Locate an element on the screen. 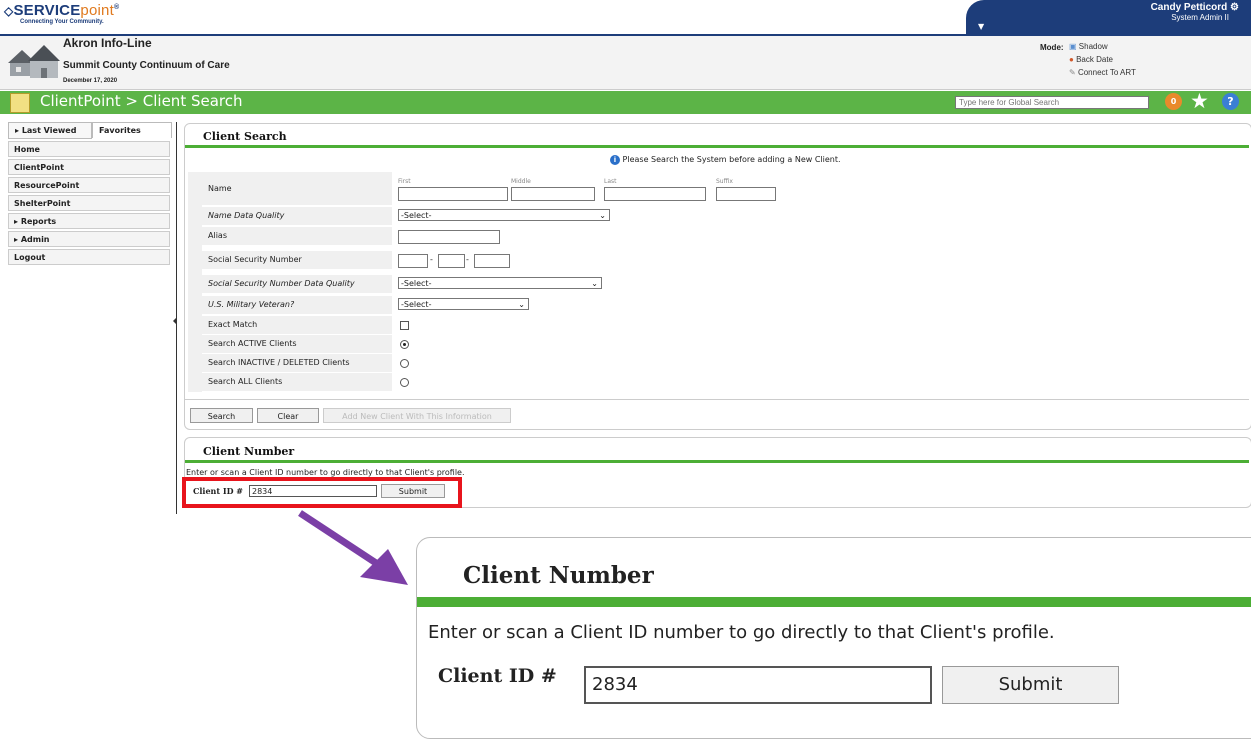  current-date: December 17, 2020 is located at coordinates (90, 81).